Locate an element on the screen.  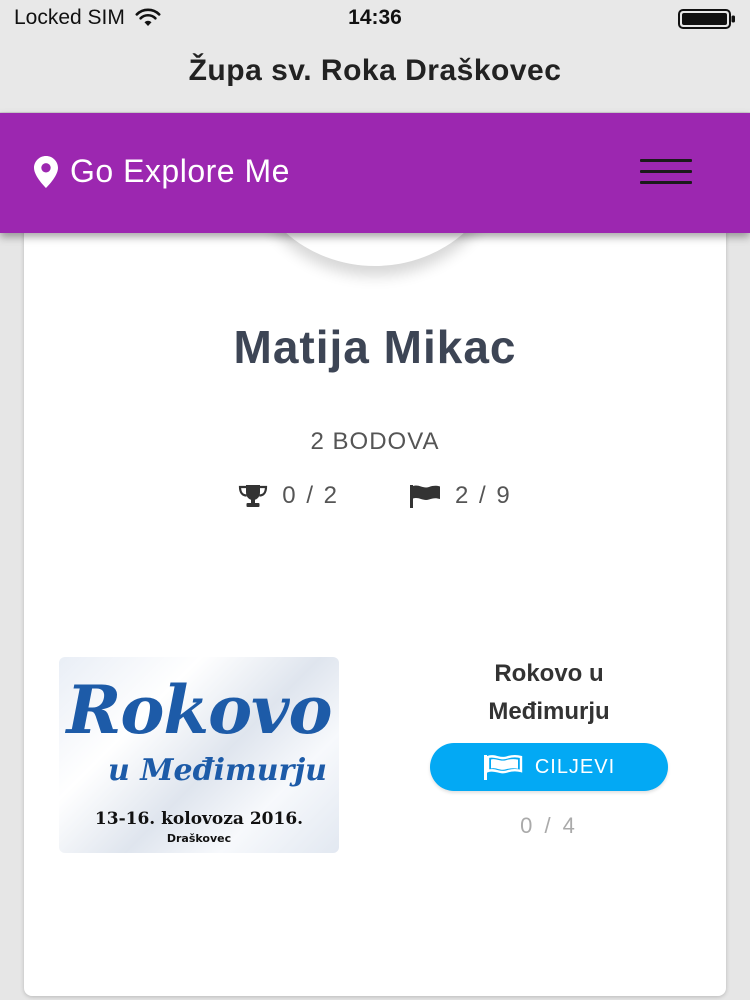
goals-button: CILJEVI is located at coordinates (549, 767).